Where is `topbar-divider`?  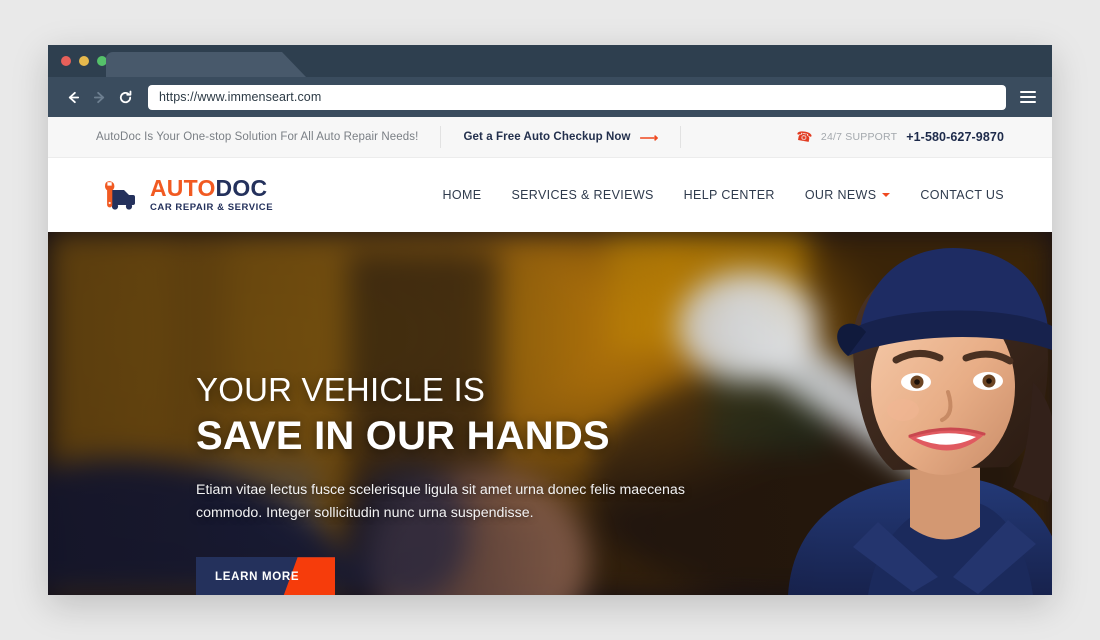
topbar-divider is located at coordinates (441, 137).